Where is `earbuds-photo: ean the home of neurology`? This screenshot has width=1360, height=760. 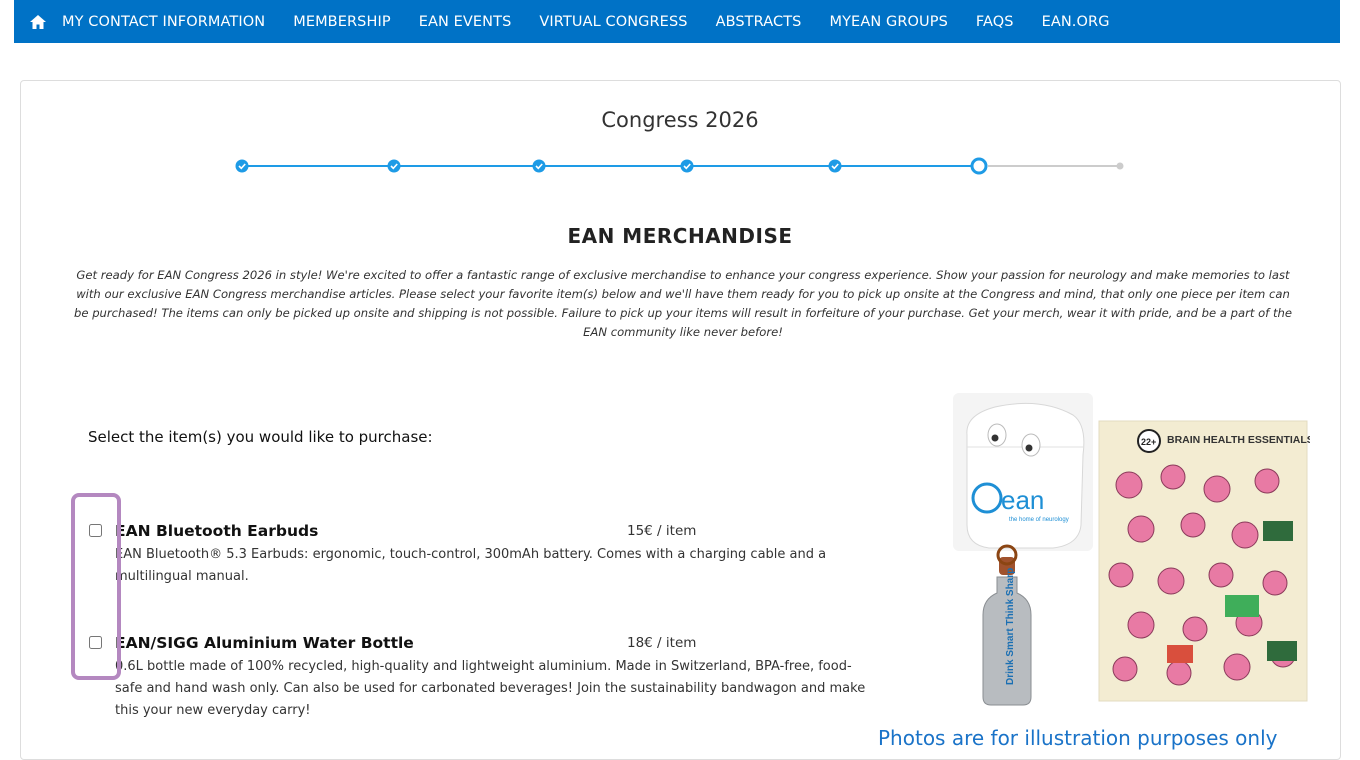 earbuds-photo: ean the home of neurology is located at coordinates (1023, 472).